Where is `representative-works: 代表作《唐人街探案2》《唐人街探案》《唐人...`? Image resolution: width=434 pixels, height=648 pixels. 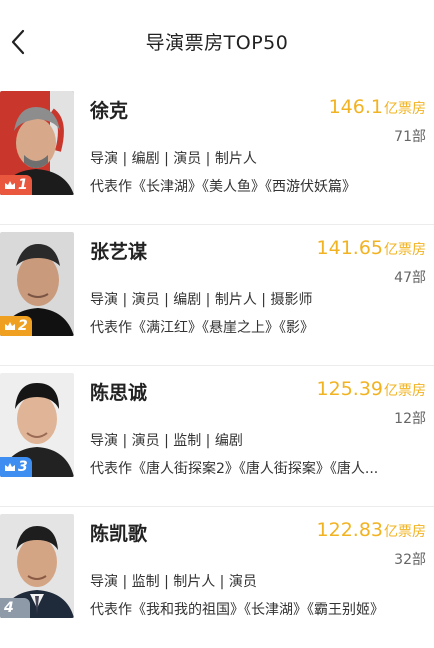 representative-works: 代表作《唐人街探案2》《唐人街探案》《唐人... is located at coordinates (234, 469).